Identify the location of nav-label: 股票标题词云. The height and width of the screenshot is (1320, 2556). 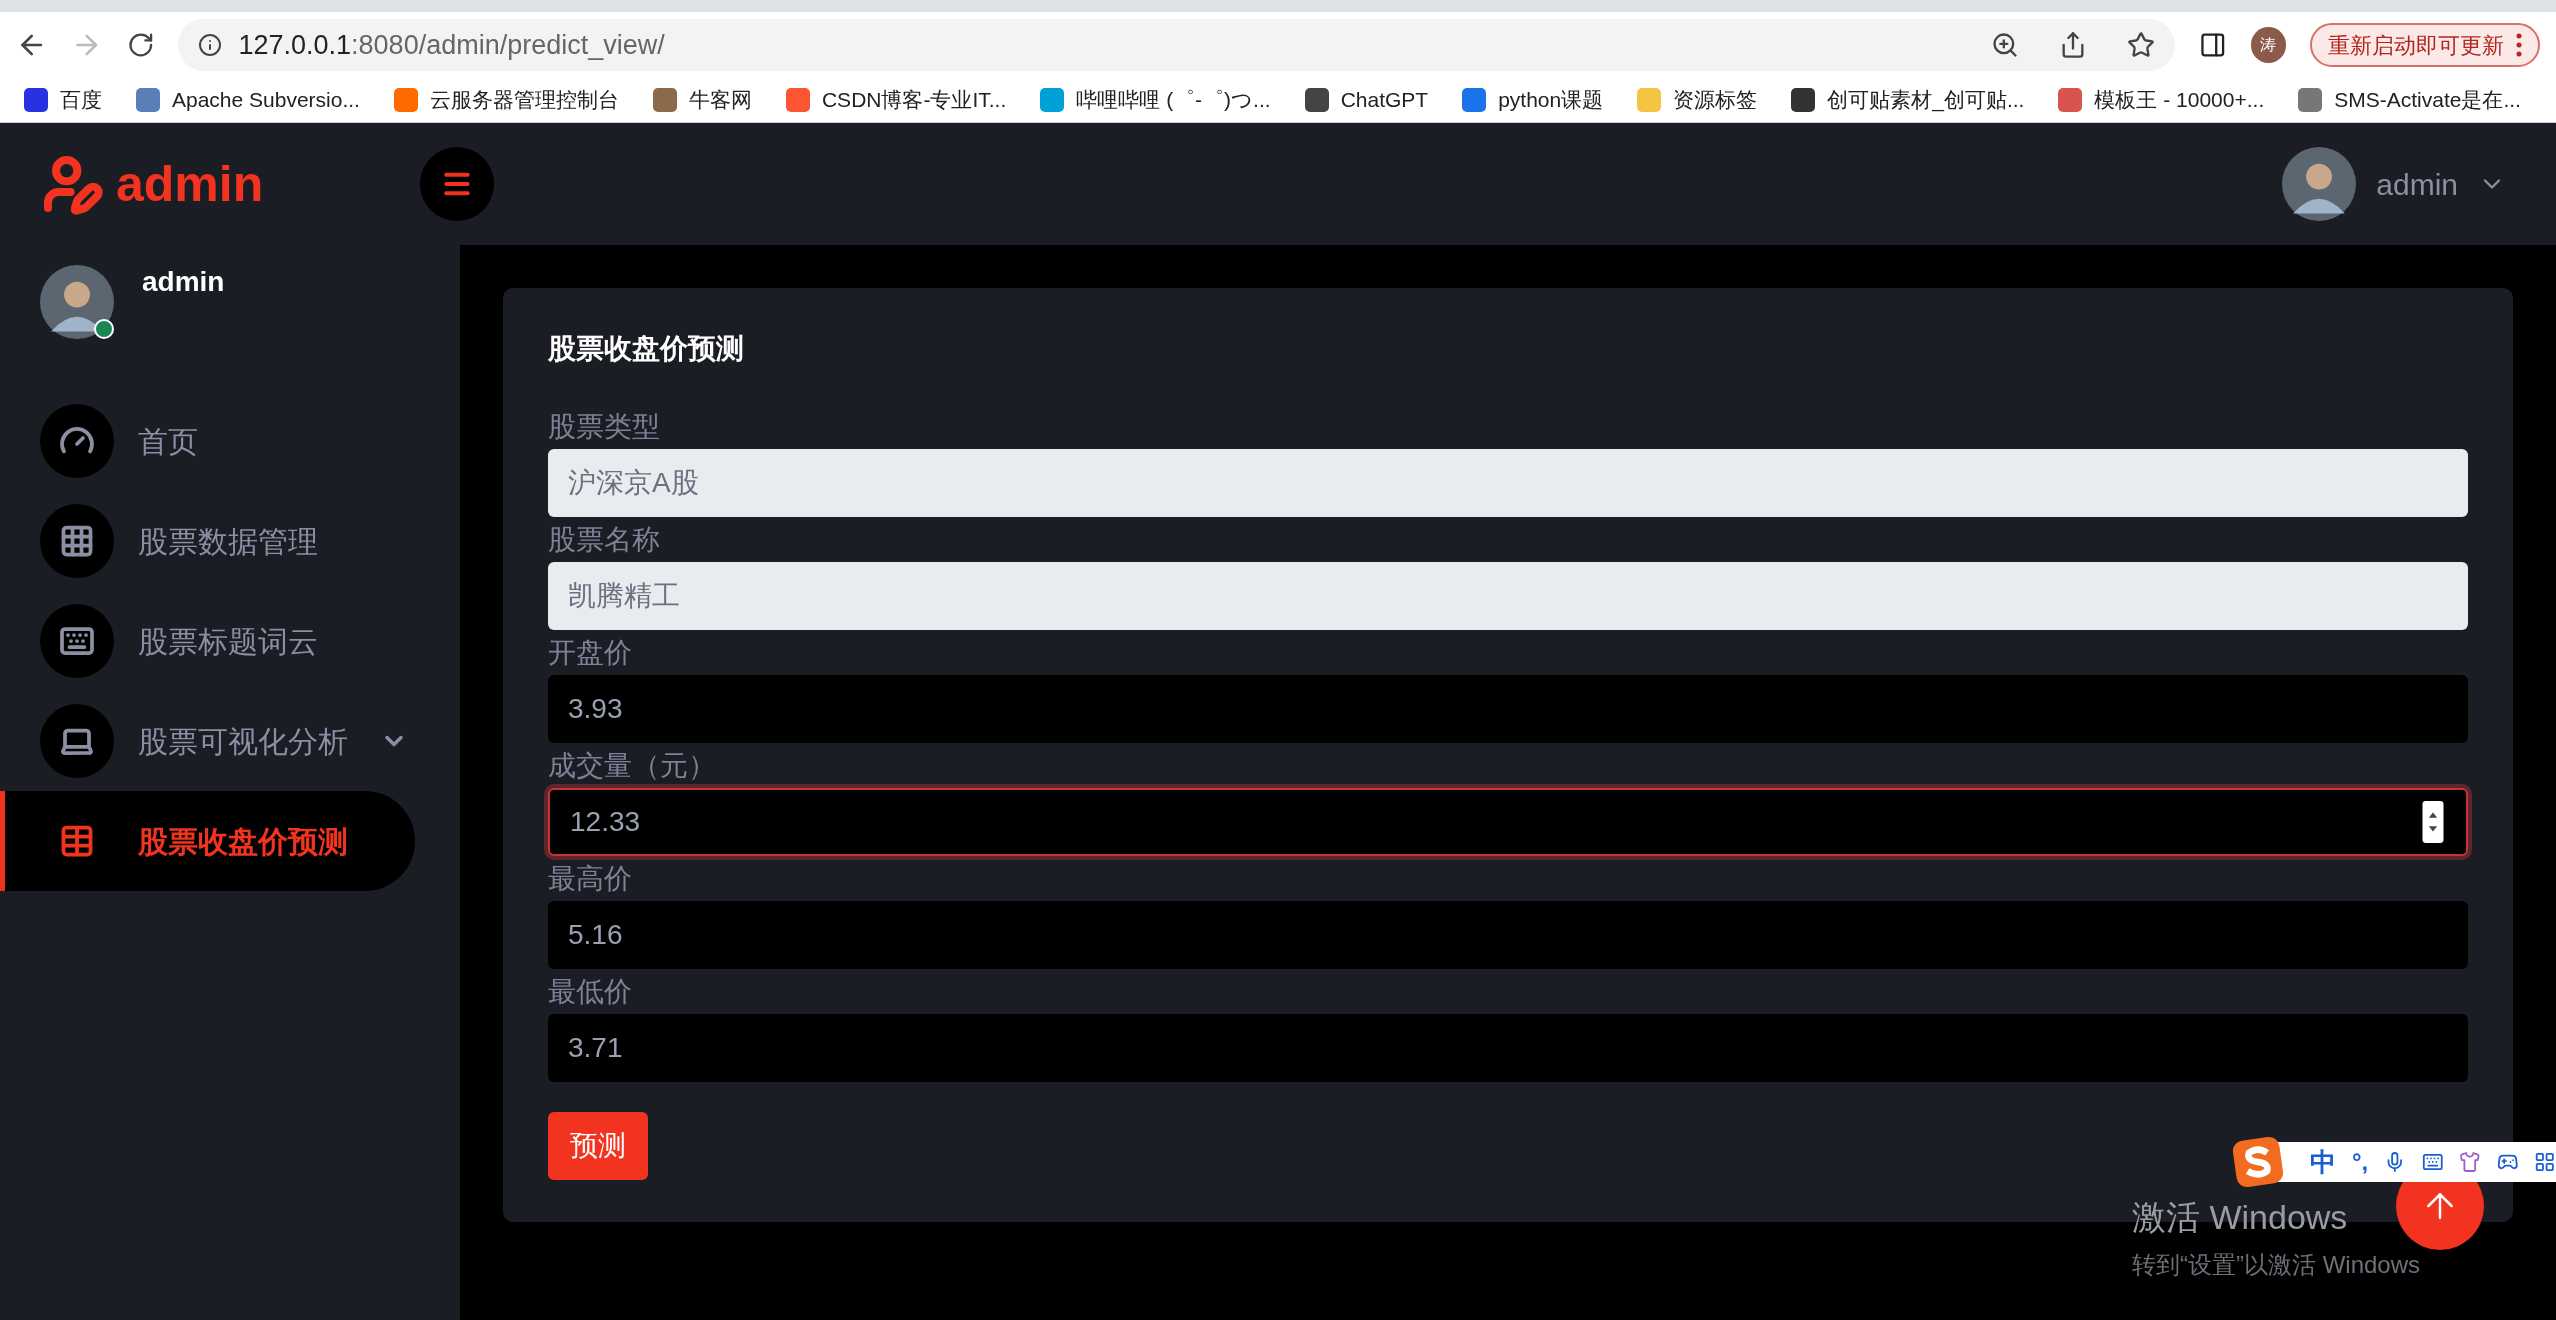
(228, 641).